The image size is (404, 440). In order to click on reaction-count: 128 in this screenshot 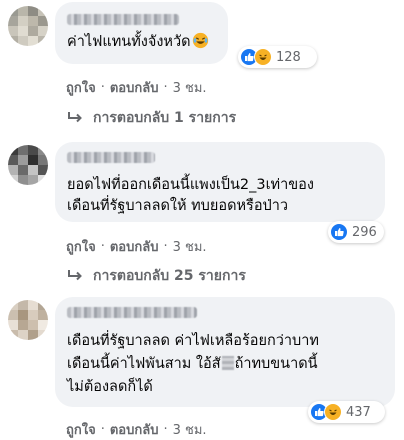, I will do `click(288, 57)`.